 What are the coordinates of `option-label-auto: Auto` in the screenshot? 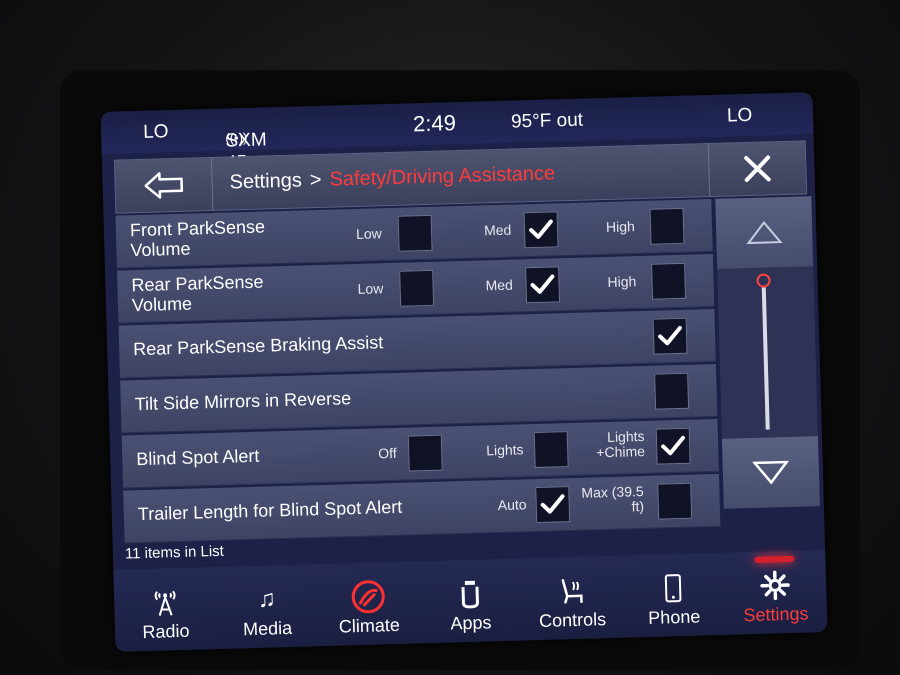 It's located at (512, 505).